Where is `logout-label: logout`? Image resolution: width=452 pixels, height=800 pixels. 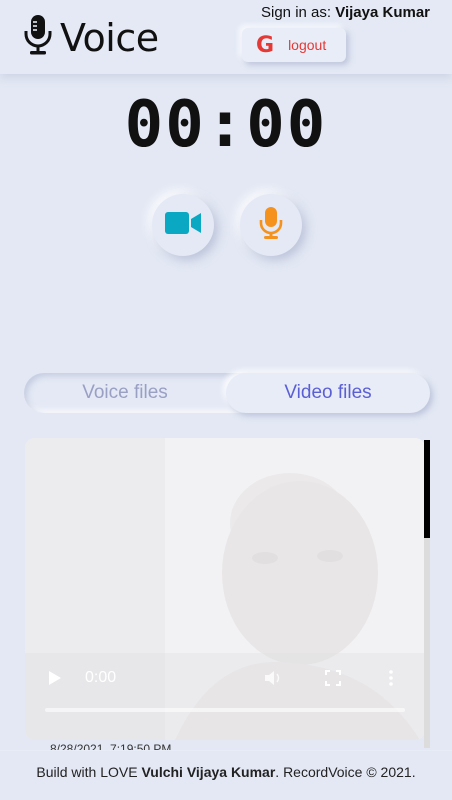
logout-label: logout is located at coordinates (307, 45).